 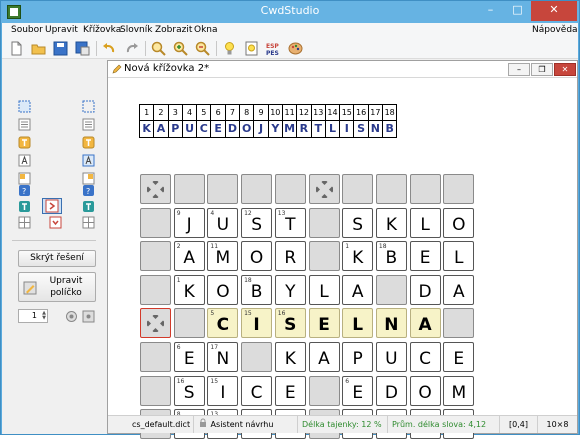 I want to click on secret-letter-cell: O, so click(x=247, y=129).